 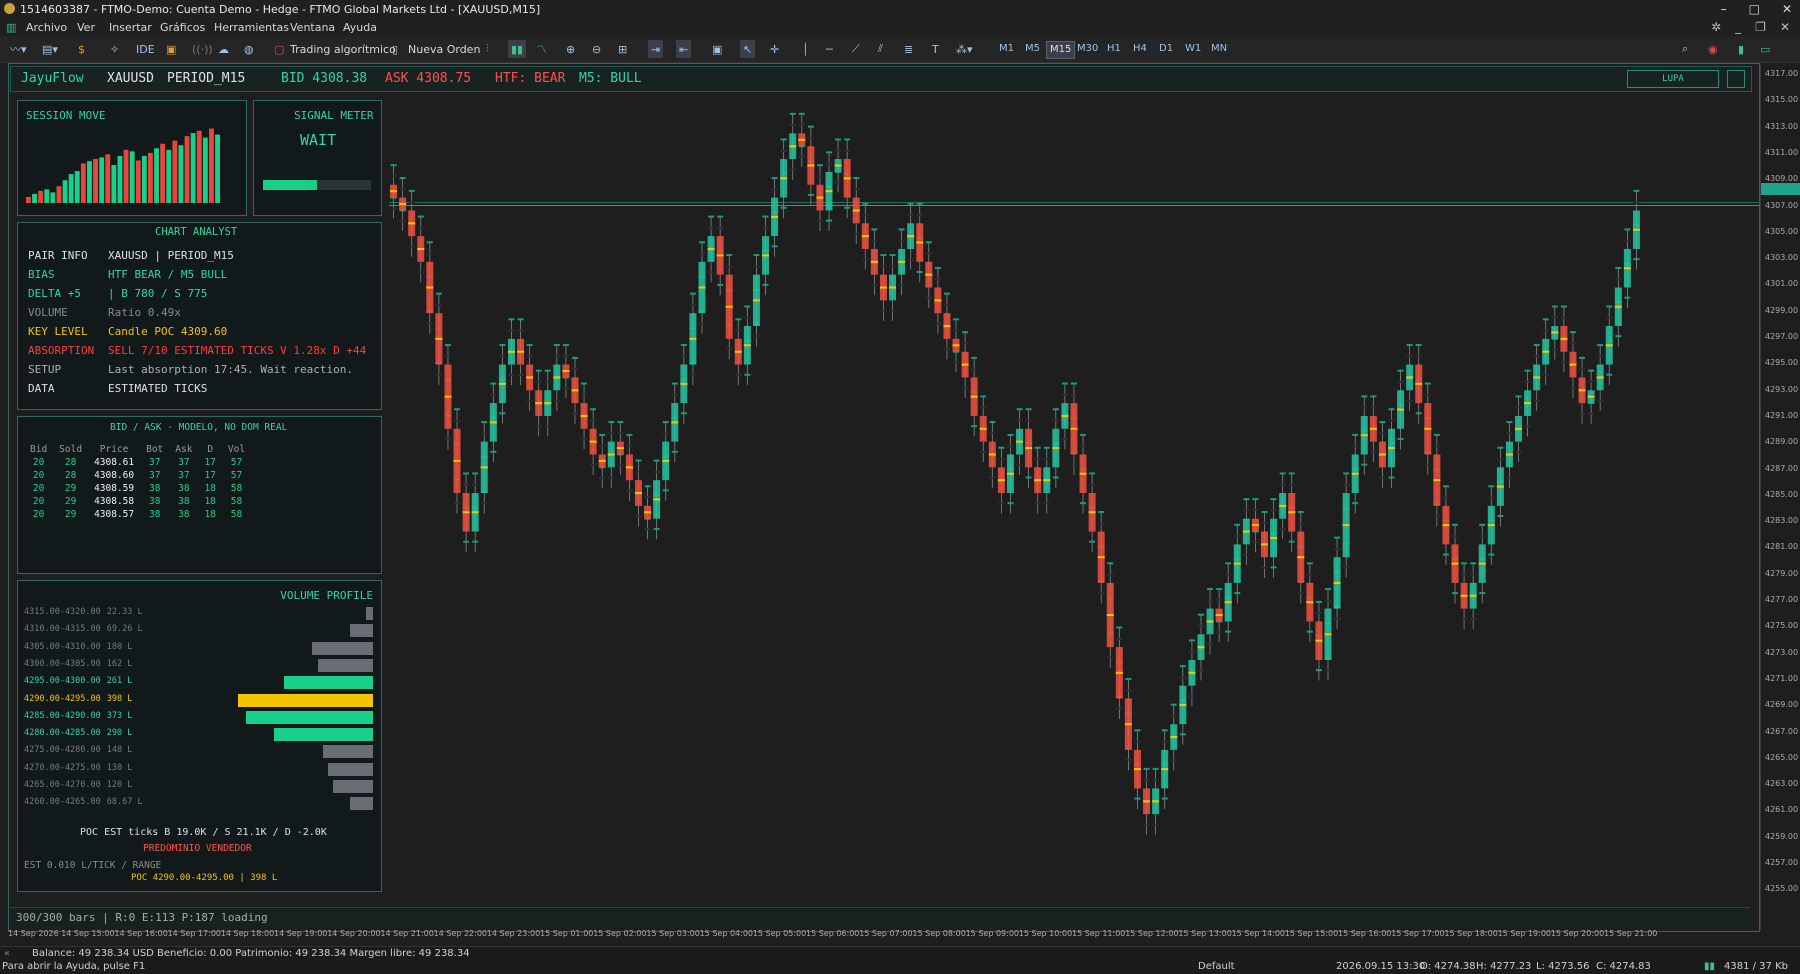 I want to click on minimize-child-icon: _, so click(x=1738, y=27).